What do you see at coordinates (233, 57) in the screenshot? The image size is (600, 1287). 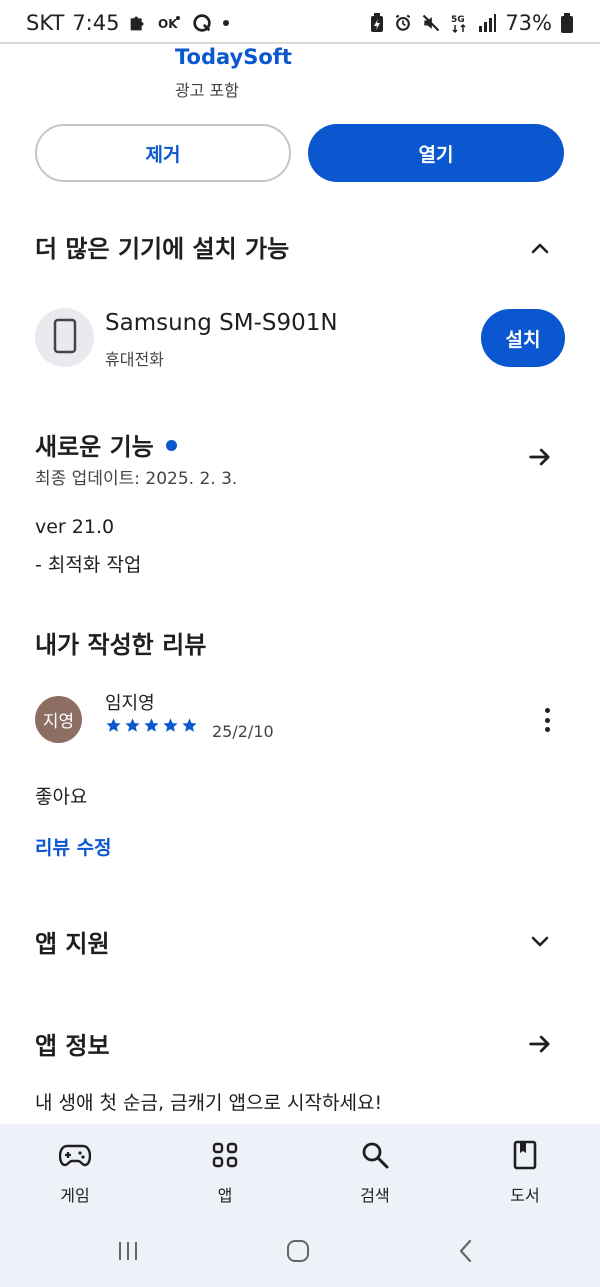 I see `developer-link: TodaySoft` at bounding box center [233, 57].